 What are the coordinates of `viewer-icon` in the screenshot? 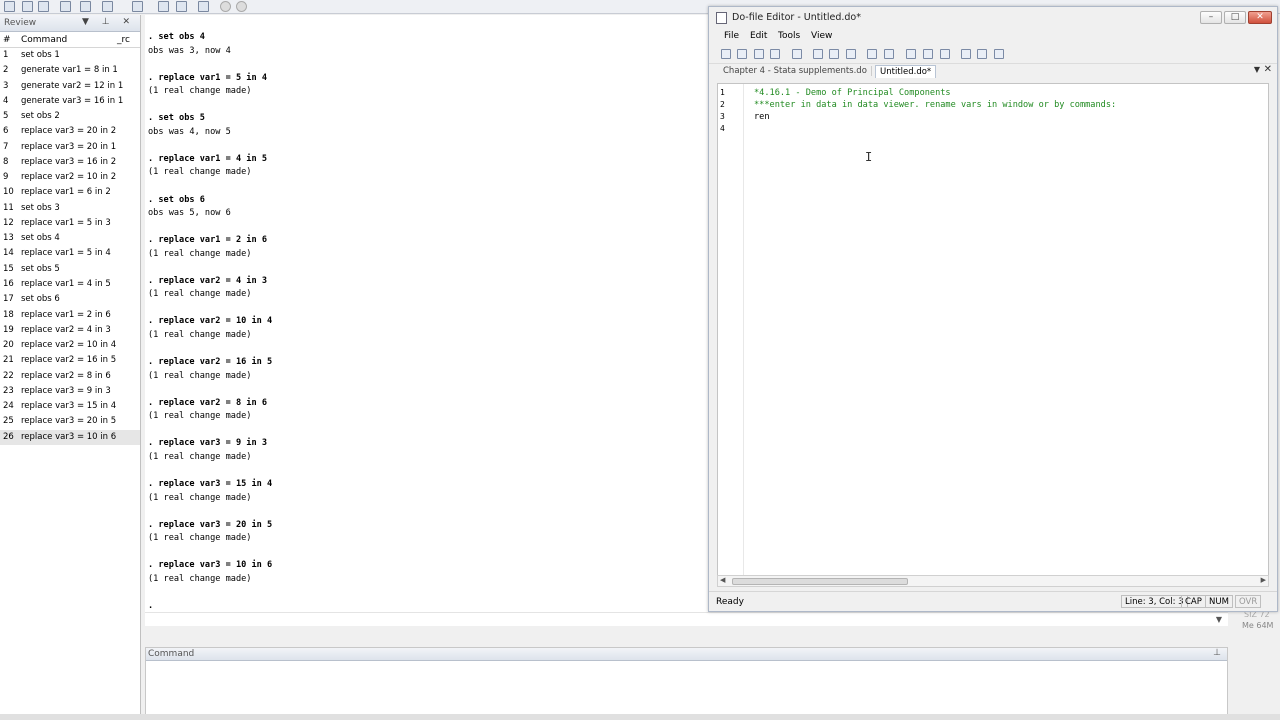 It's located at (85, 6).